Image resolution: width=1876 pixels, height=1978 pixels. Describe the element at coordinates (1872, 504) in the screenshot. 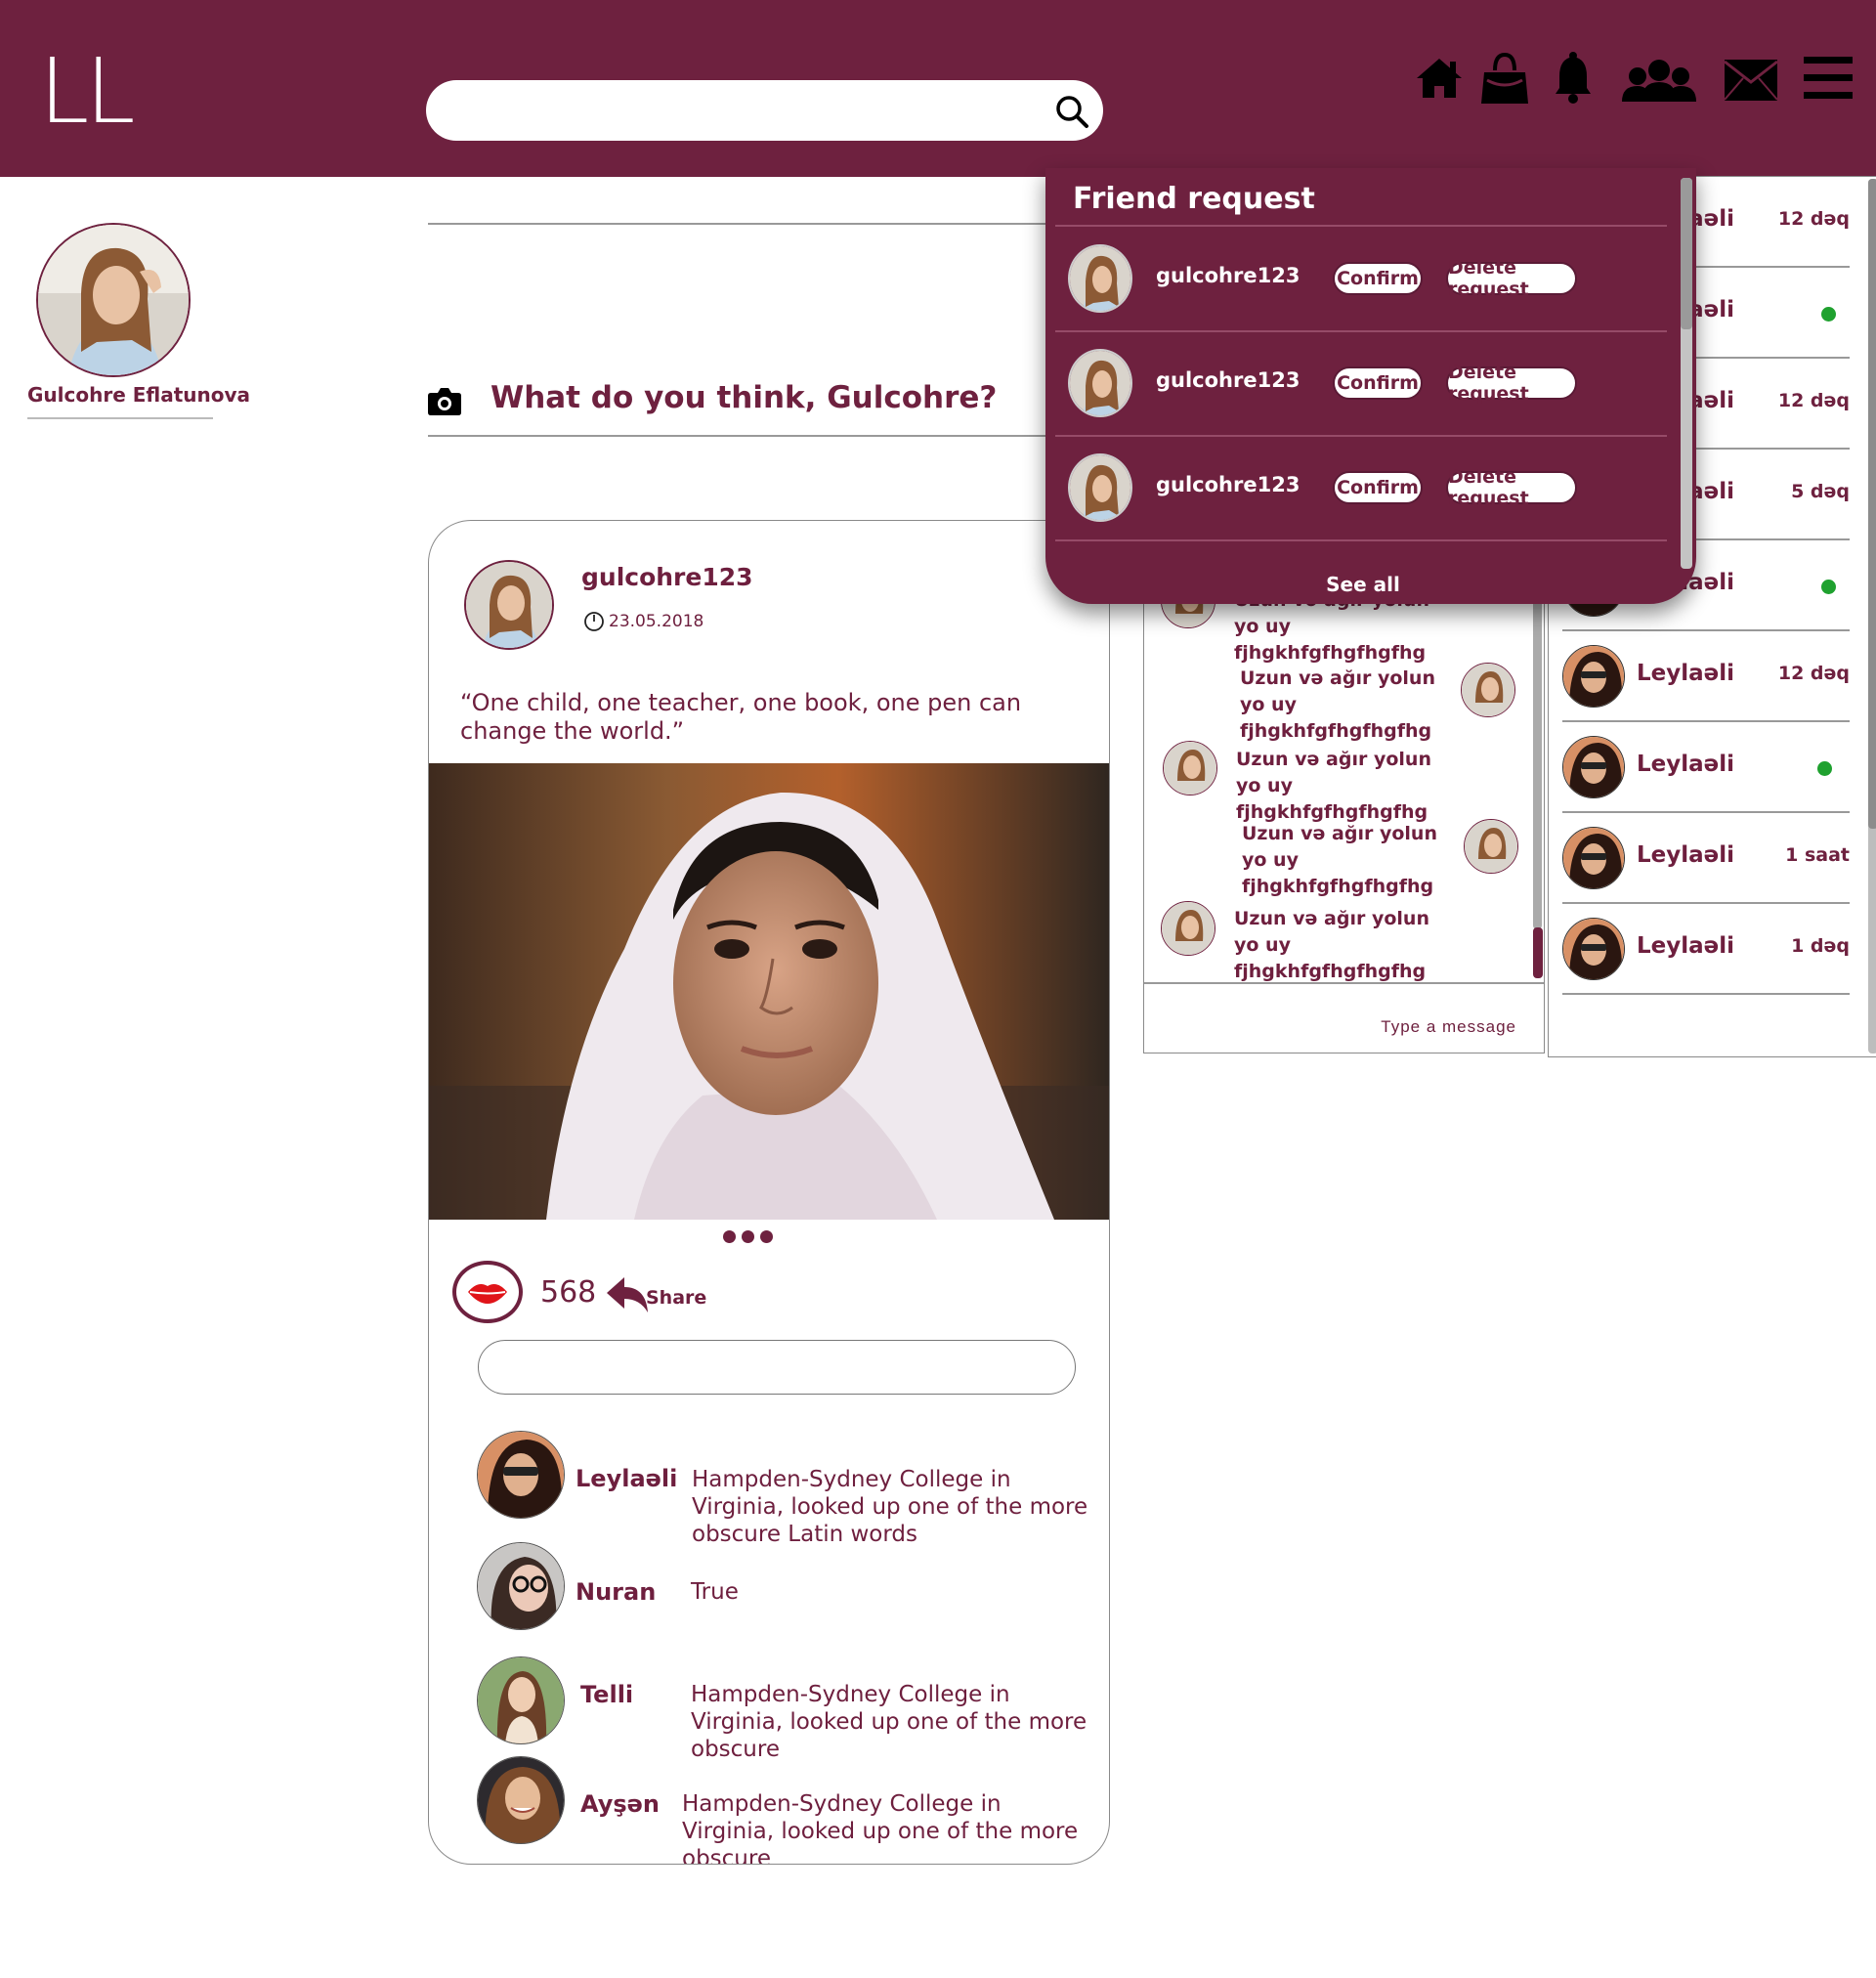

I see `contacts-scrollbar-thumb` at that location.